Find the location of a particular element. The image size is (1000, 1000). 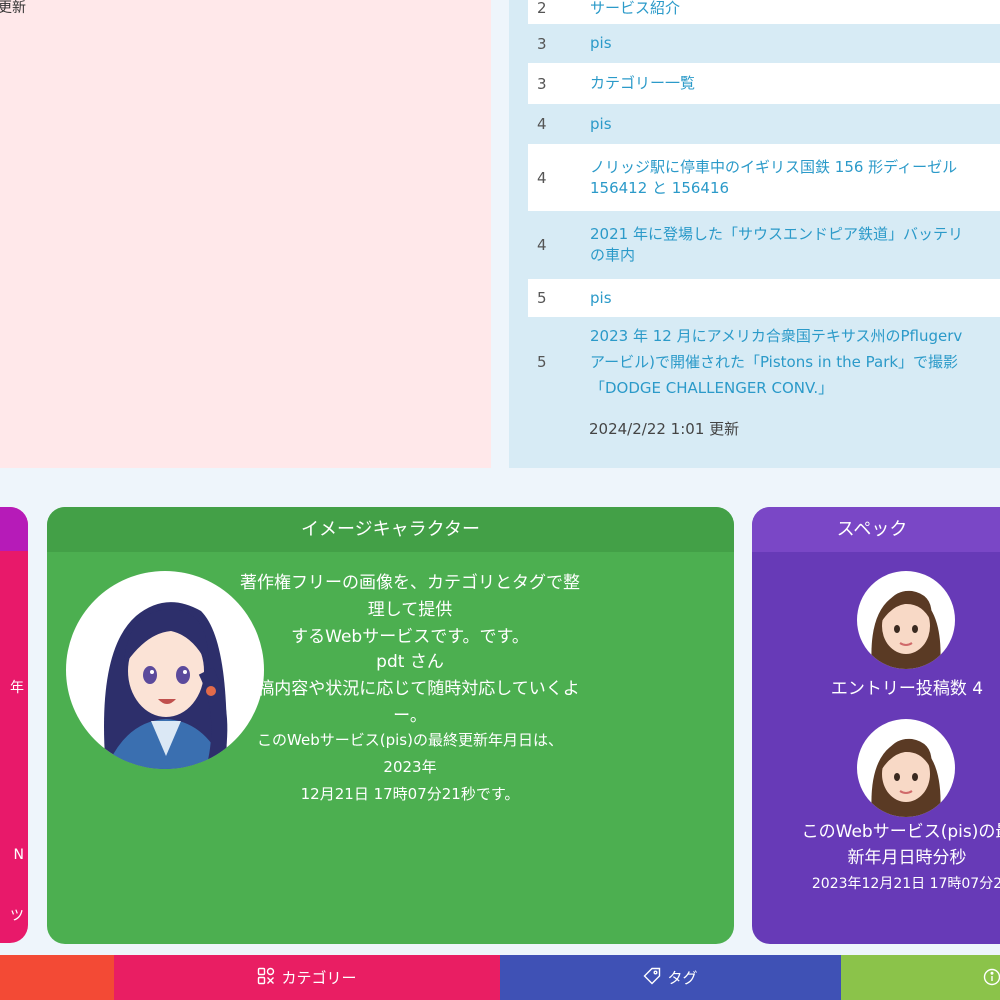

spec-update-value: 2023年12月21日 17時07分2 is located at coordinates (905, 884).